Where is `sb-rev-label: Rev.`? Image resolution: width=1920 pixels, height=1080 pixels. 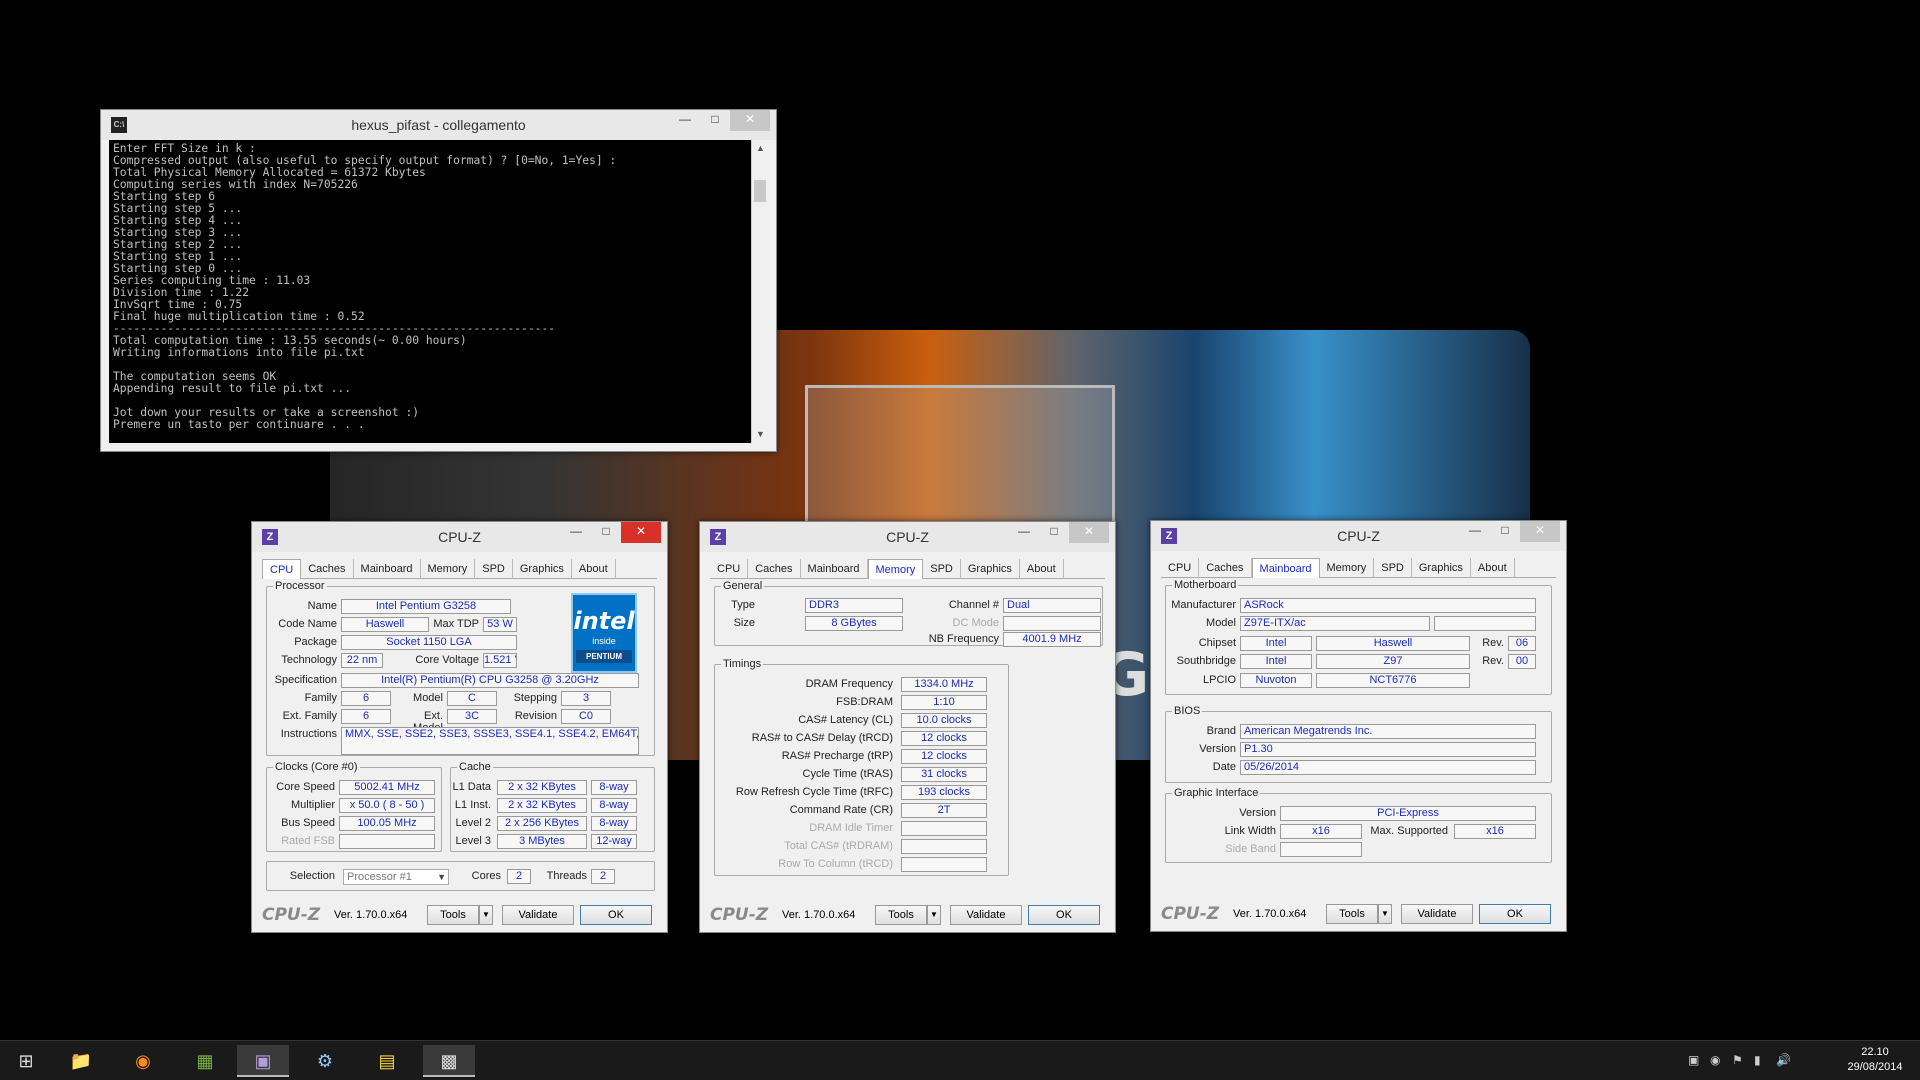
sb-rev-label: Rev. is located at coordinates (1493, 661).